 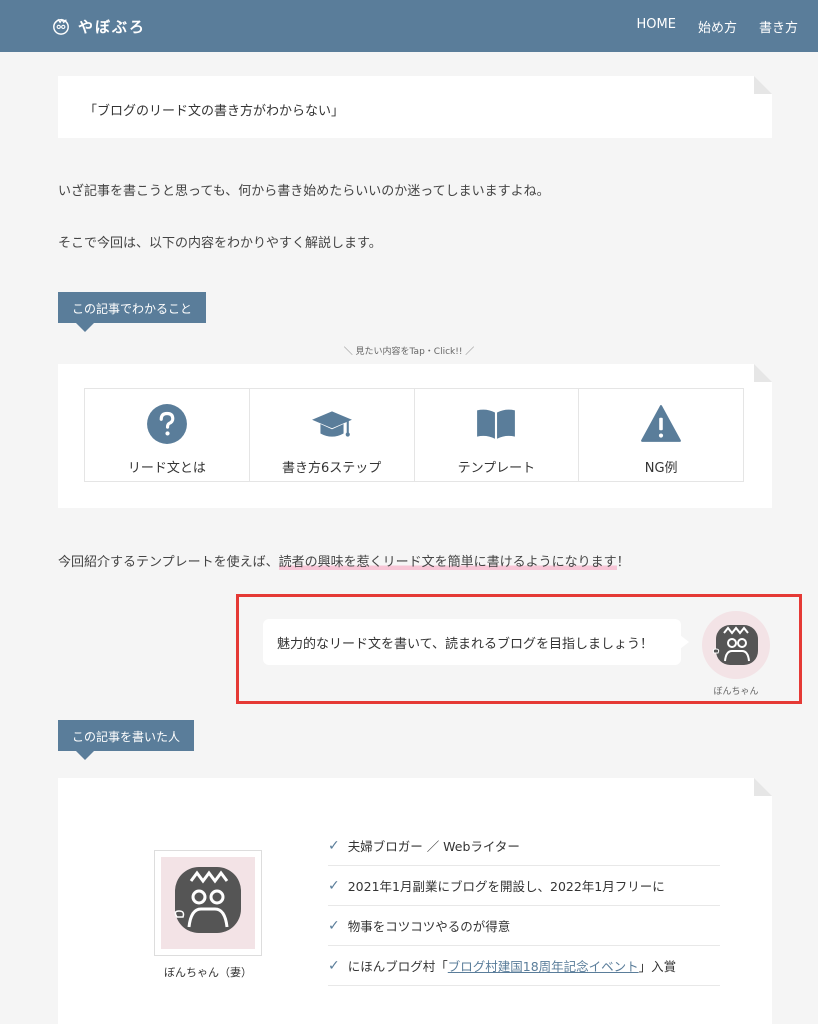 I want to click on toc-item-ng-examples: NG例, so click(x=661, y=435).